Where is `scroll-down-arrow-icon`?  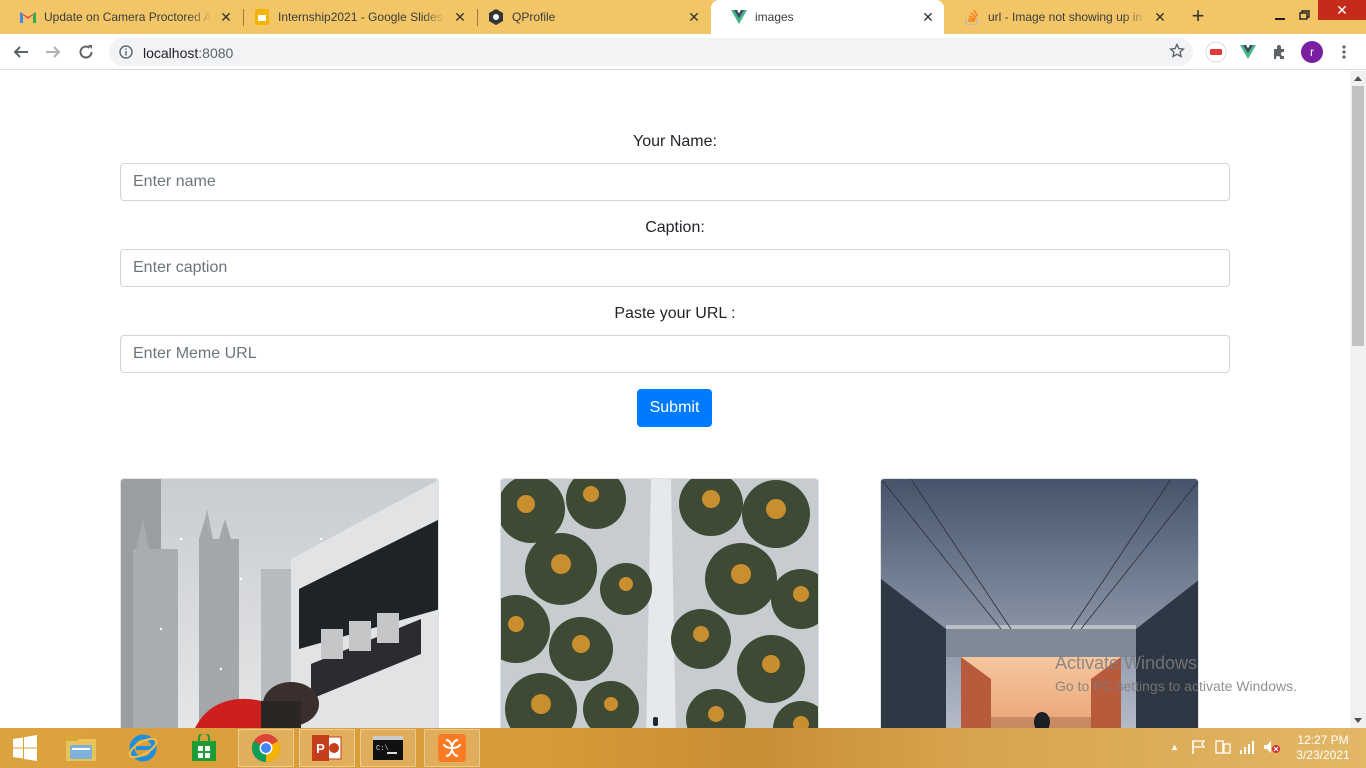
scroll-down-arrow-icon is located at coordinates (1358, 720).